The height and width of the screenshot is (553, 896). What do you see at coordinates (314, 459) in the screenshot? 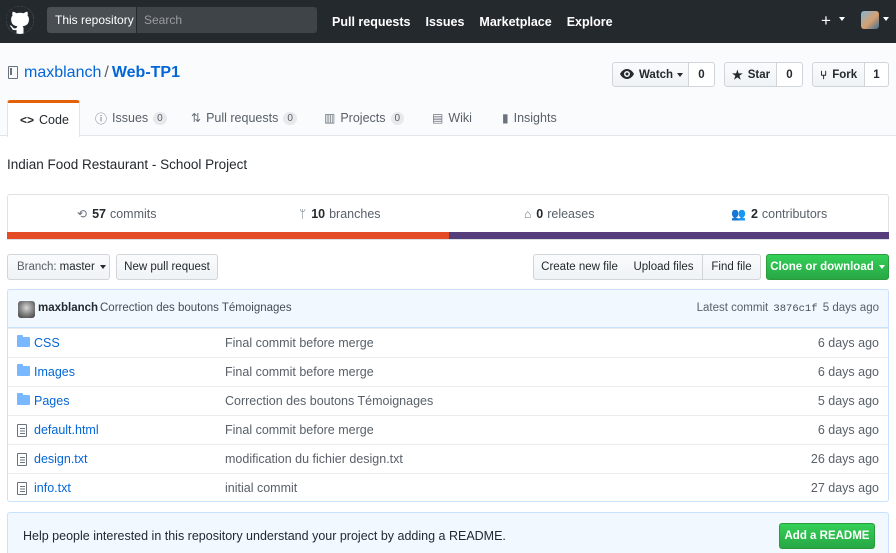
I see `file-commit-message: modification du fichier design.txt` at bounding box center [314, 459].